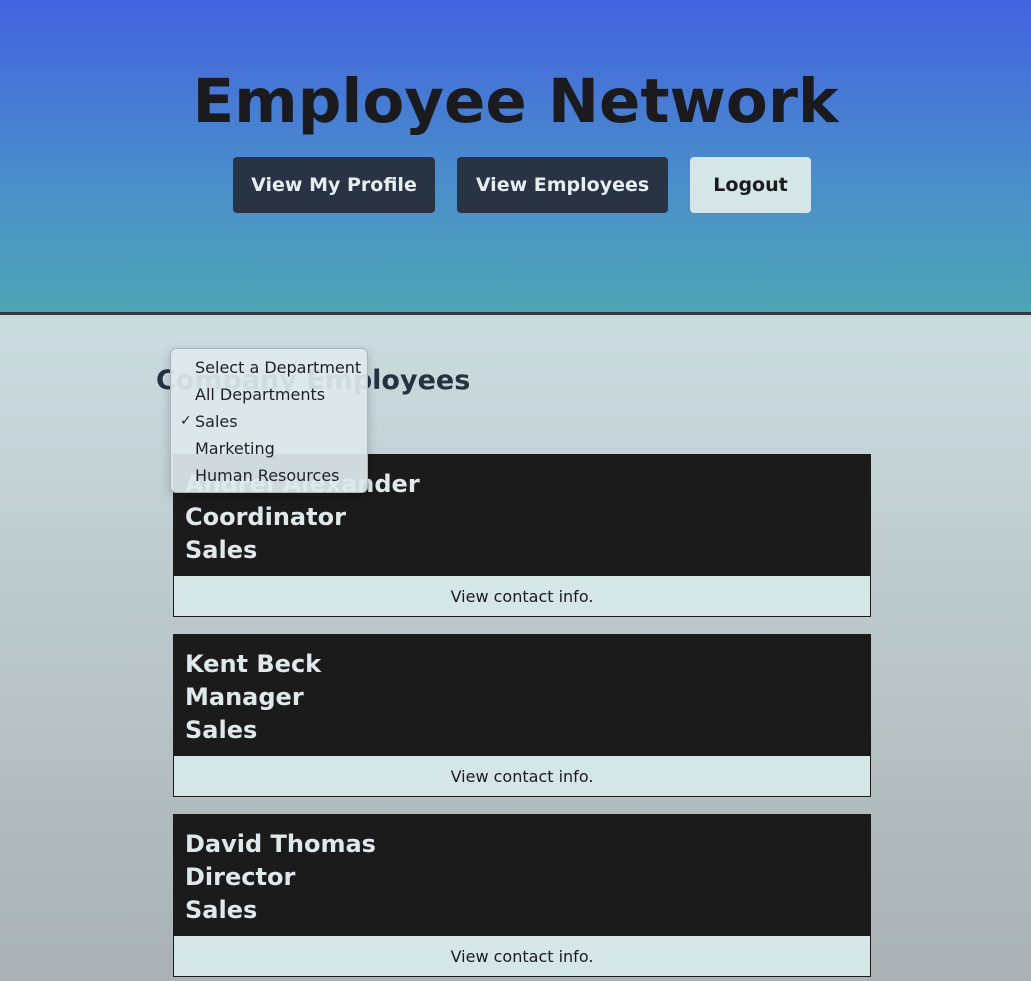 The height and width of the screenshot is (981, 1031). I want to click on employee-title: Manager, so click(244, 697).